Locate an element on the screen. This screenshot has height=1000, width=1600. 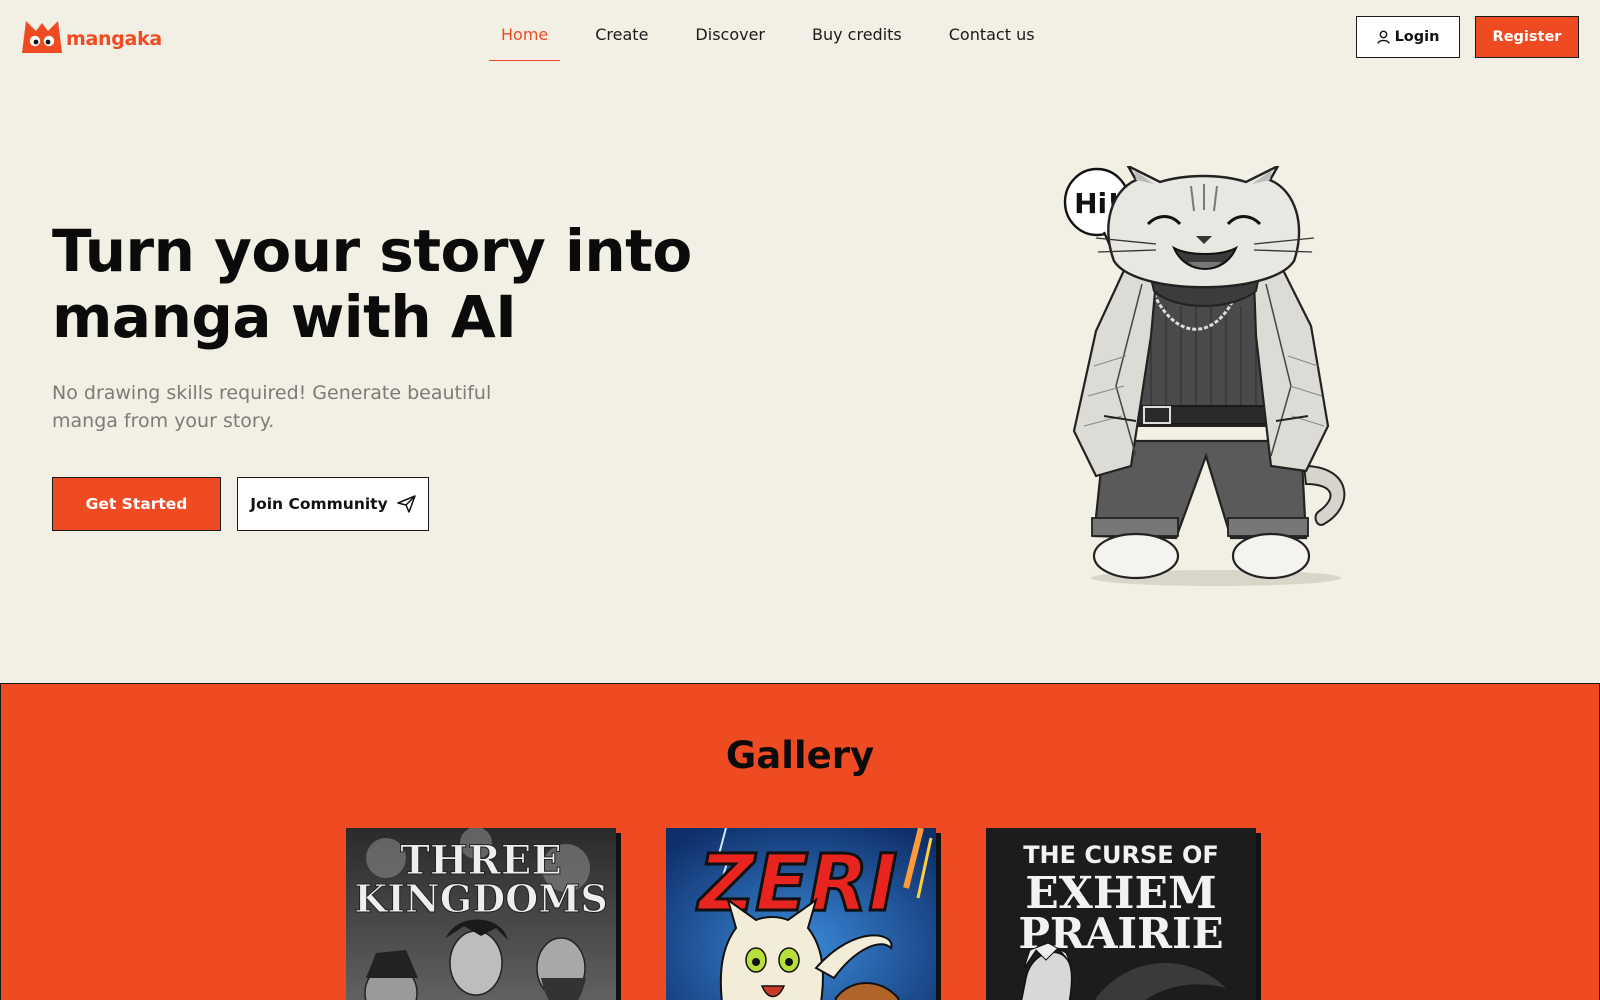
register-button: Register is located at coordinates (1527, 37).